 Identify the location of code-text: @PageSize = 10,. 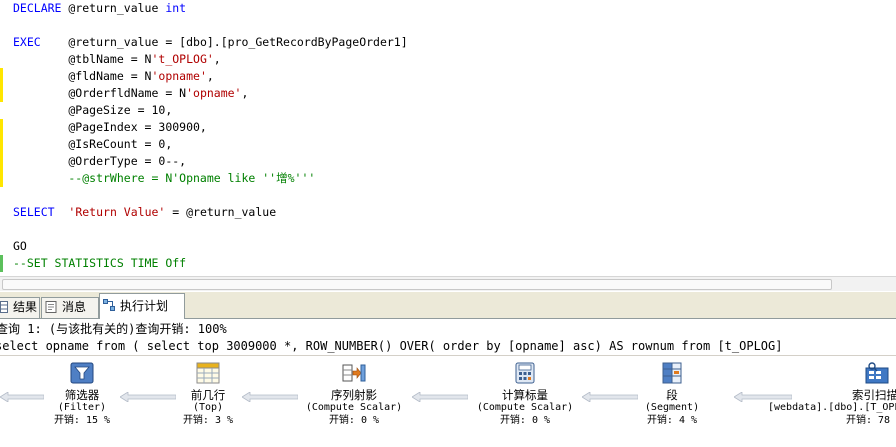
(92, 110).